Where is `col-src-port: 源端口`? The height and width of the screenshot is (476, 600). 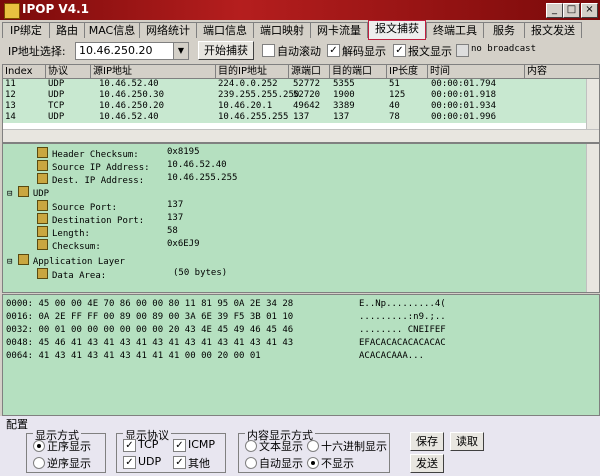
col-src-port: 源端口 is located at coordinates (309, 72).